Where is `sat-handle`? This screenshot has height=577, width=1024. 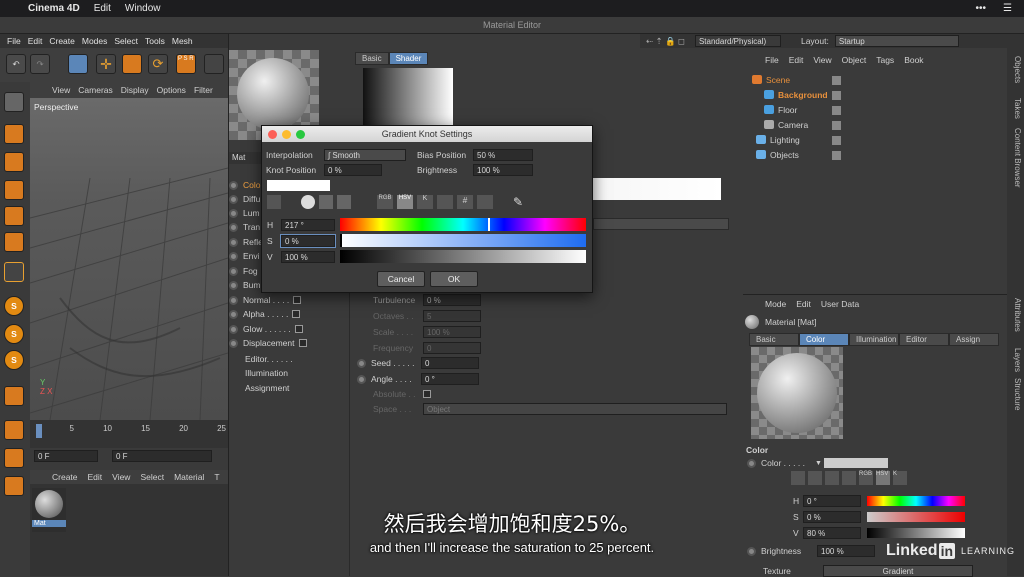 sat-handle is located at coordinates (341, 240).